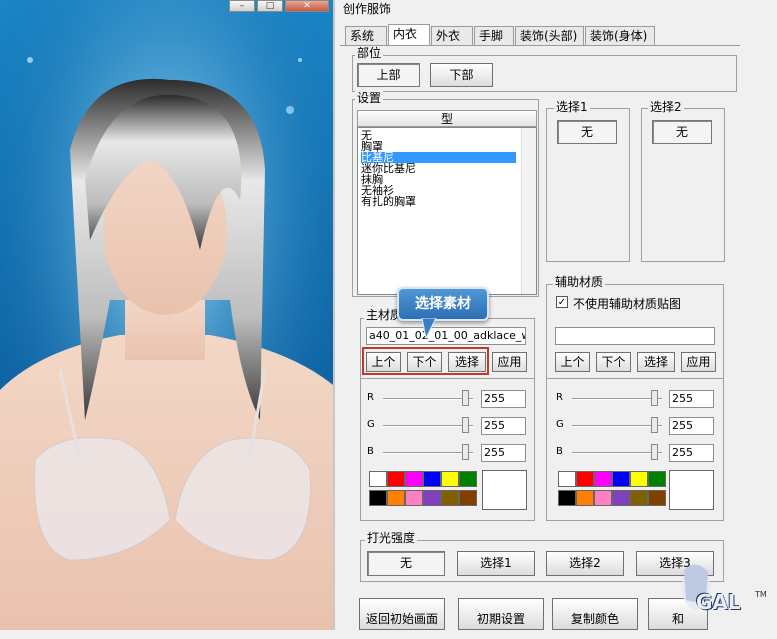 The width and height of the screenshot is (777, 639). What do you see at coordinates (242, 6) in the screenshot?
I see `minimize-icon: –` at bounding box center [242, 6].